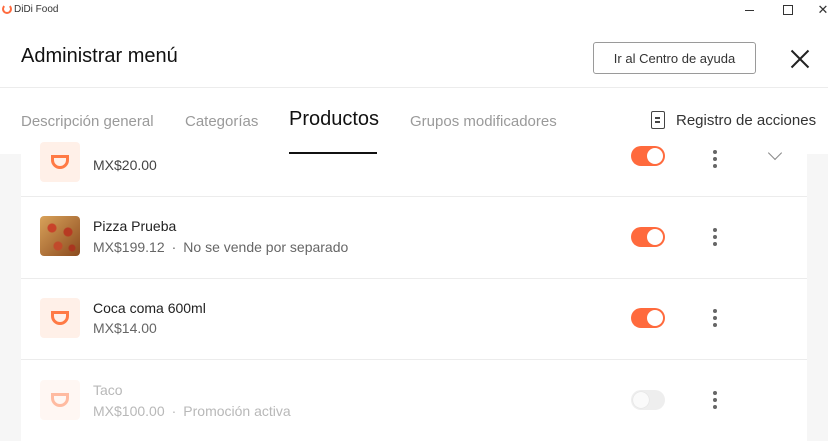 The image size is (828, 441). Describe the element at coordinates (129, 411) in the screenshot. I see `product-price: MX$100.00` at that location.